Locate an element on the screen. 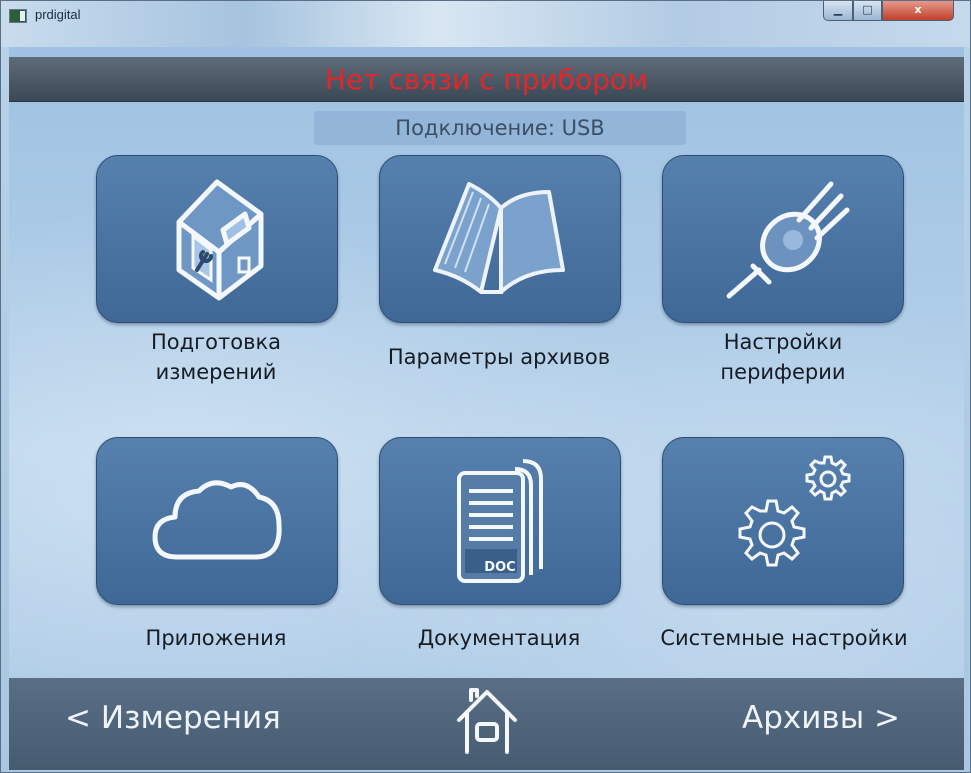 This screenshot has height=773, width=971. tile-label-line: Системные настройки is located at coordinates (784, 638).